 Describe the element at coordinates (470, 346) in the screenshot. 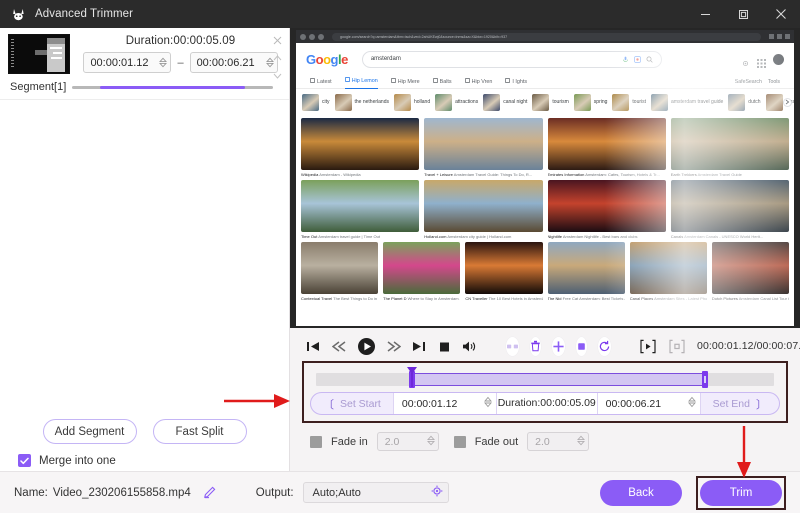

I see `volume-icon` at that location.